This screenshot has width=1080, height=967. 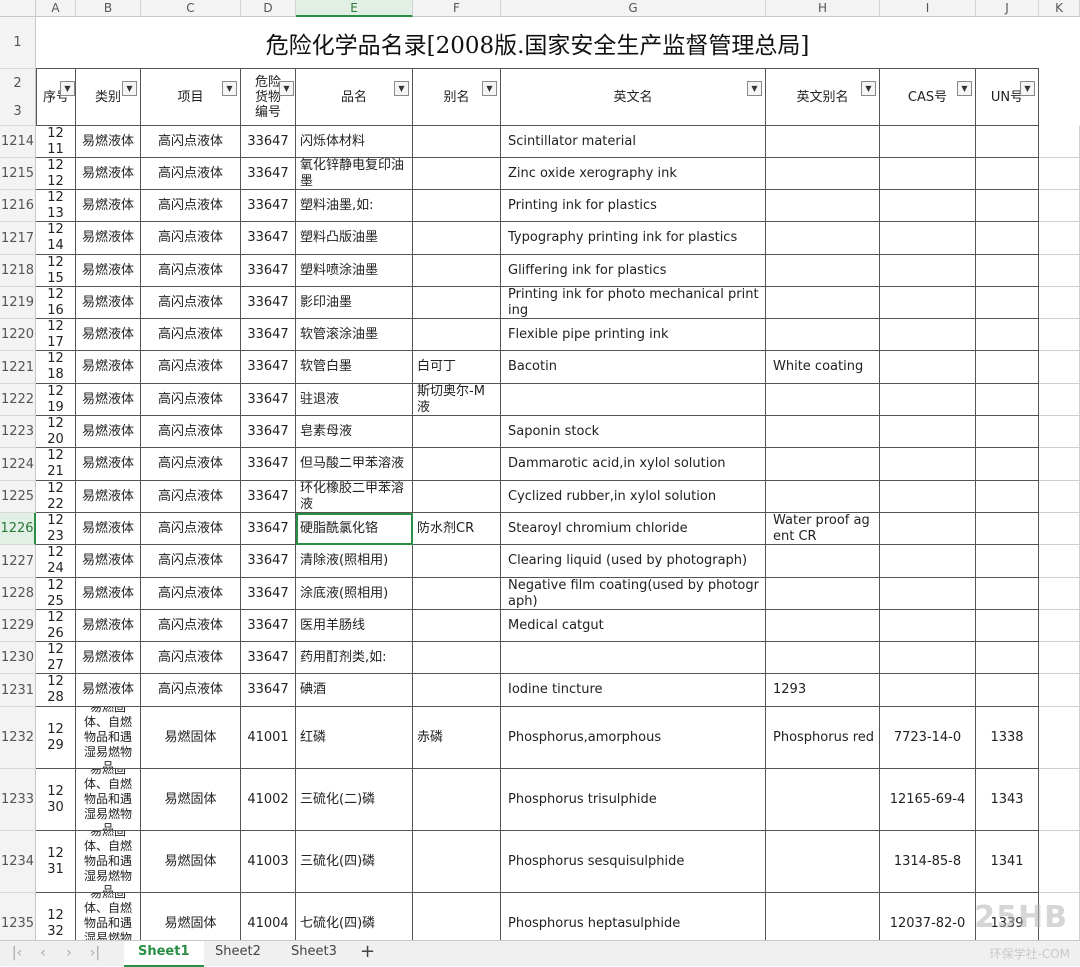 I want to click on table-cell: 41002, so click(x=268, y=800).